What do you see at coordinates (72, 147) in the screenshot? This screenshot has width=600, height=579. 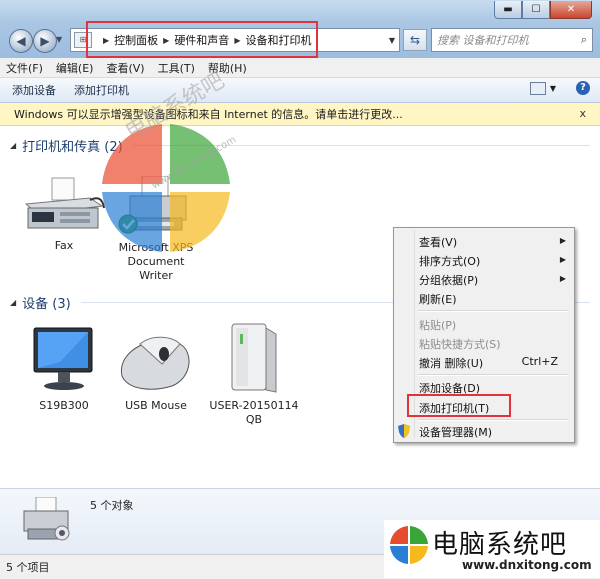 I see `group-title: 打印机和传真 (2)` at bounding box center [72, 147].